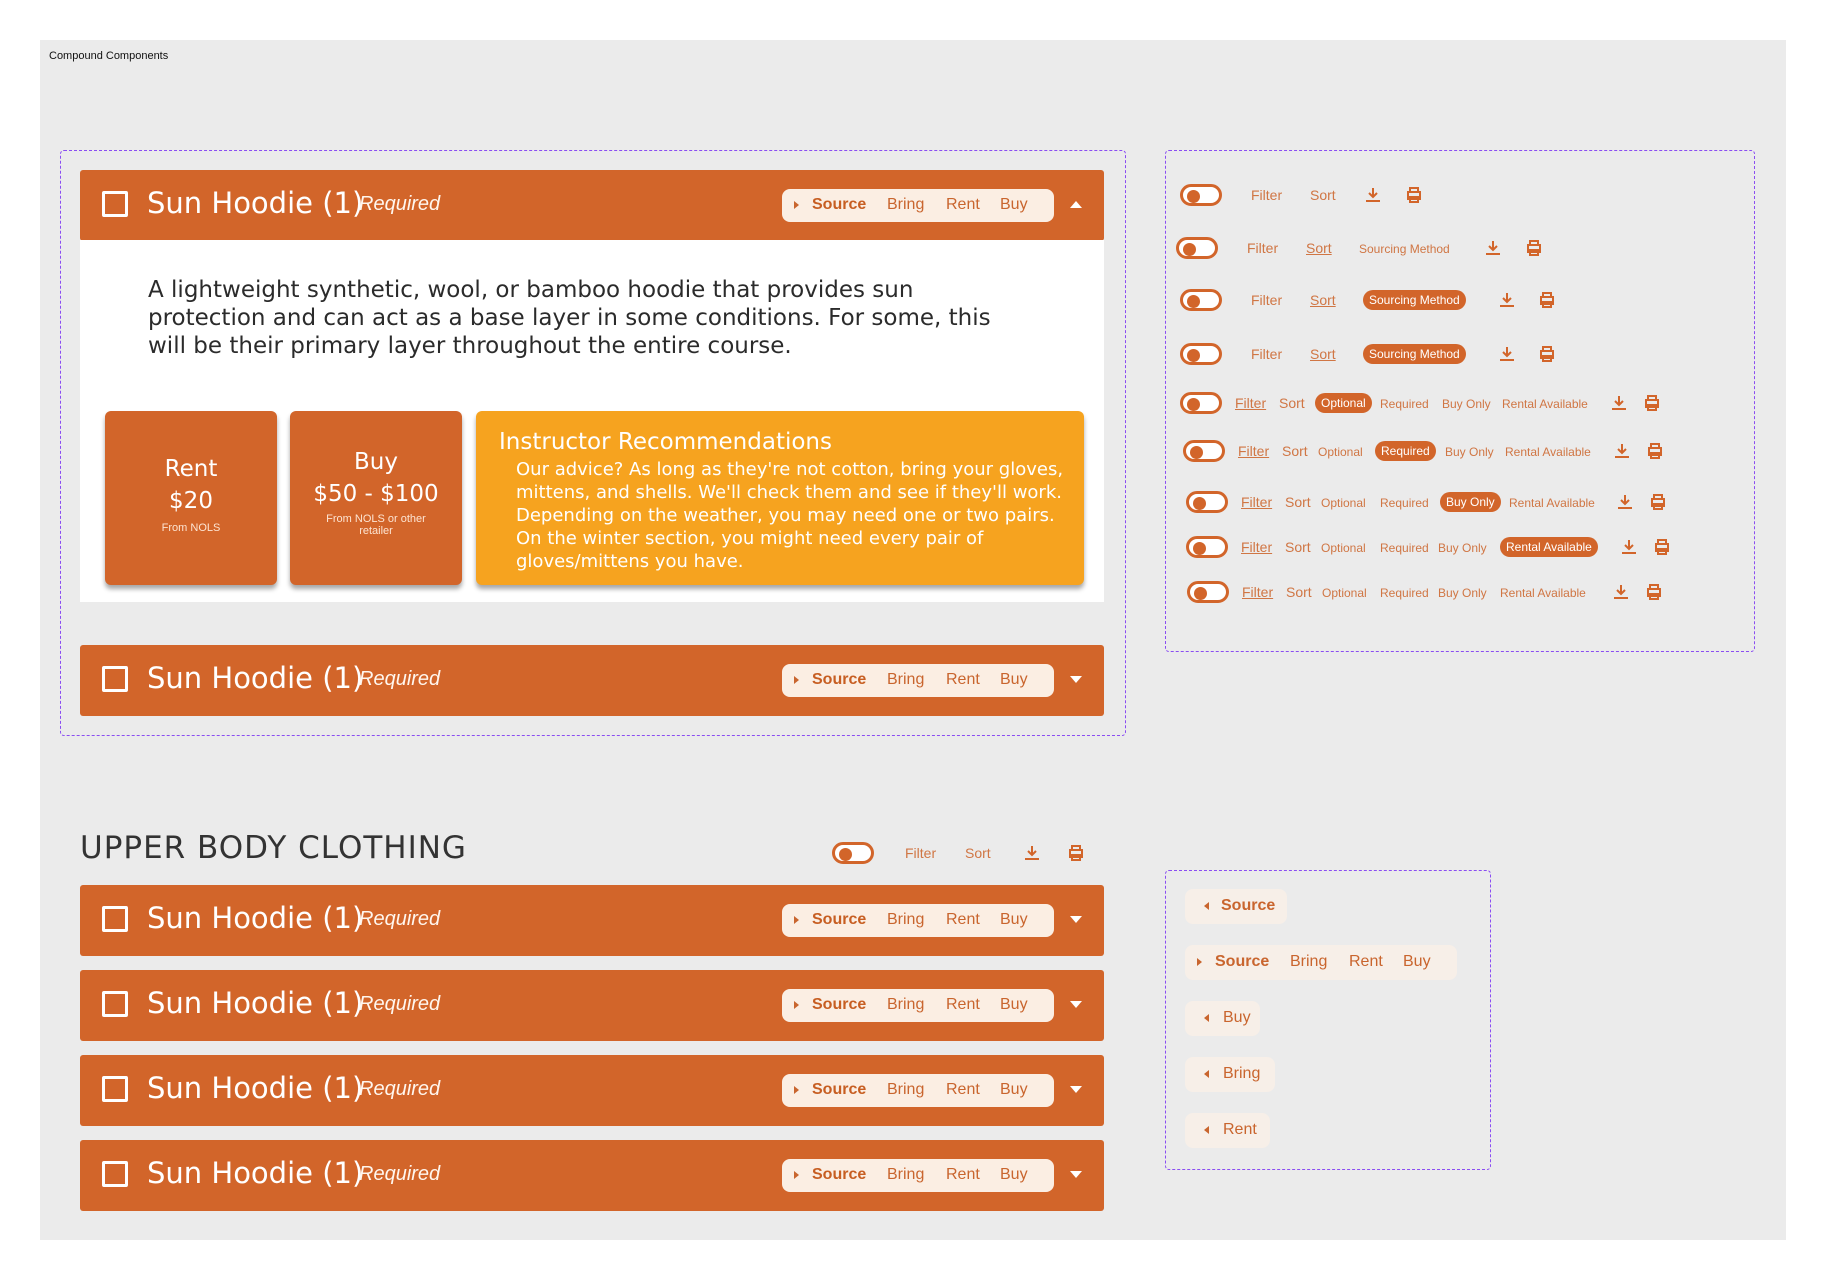 The image size is (1821, 1276). I want to click on rent-card: Rent $20 From NOLS, so click(191, 498).